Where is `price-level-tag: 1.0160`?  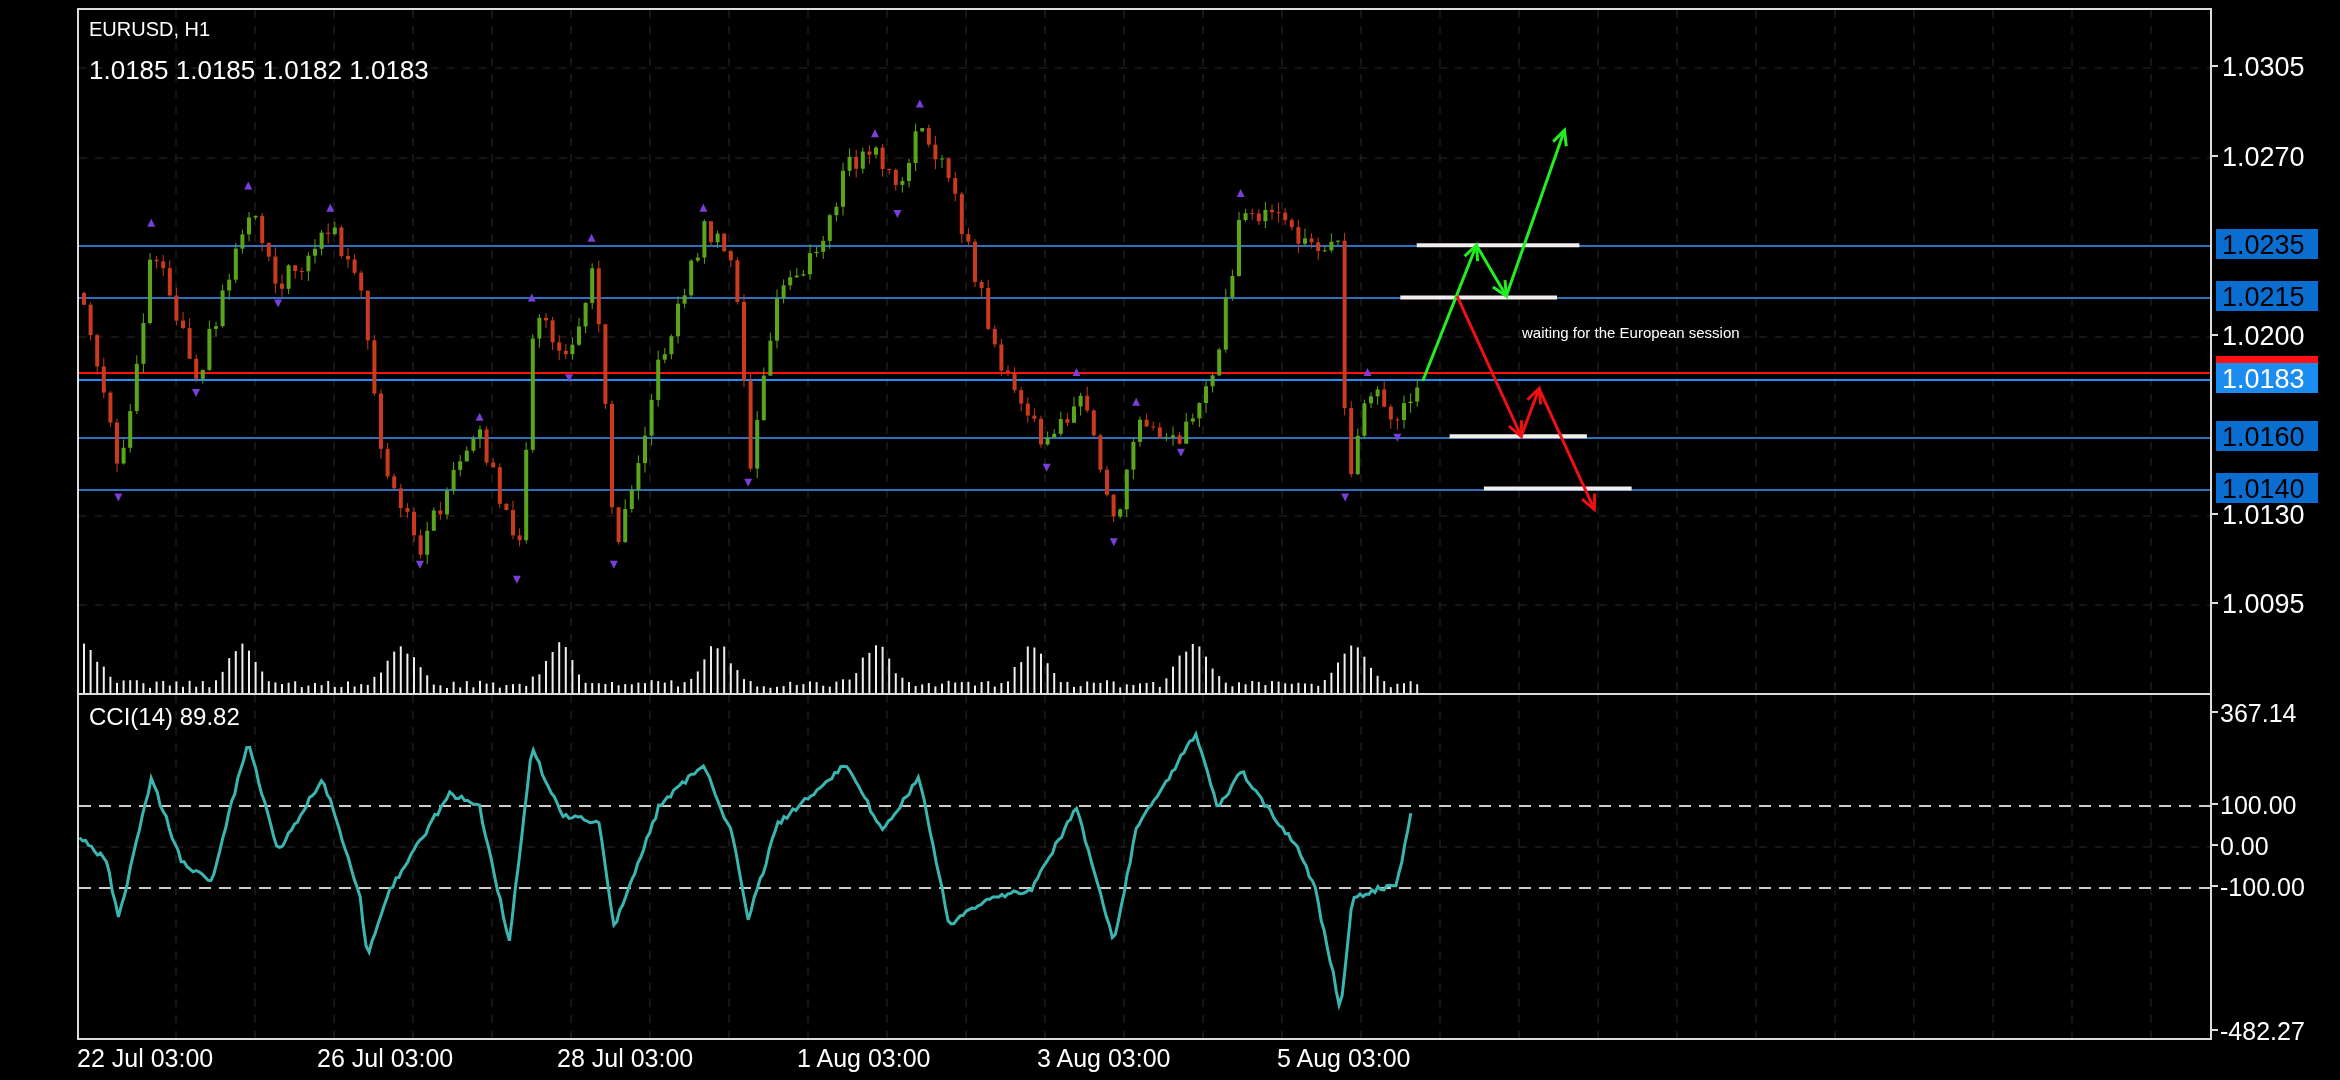 price-level-tag: 1.0160 is located at coordinates (2267, 436).